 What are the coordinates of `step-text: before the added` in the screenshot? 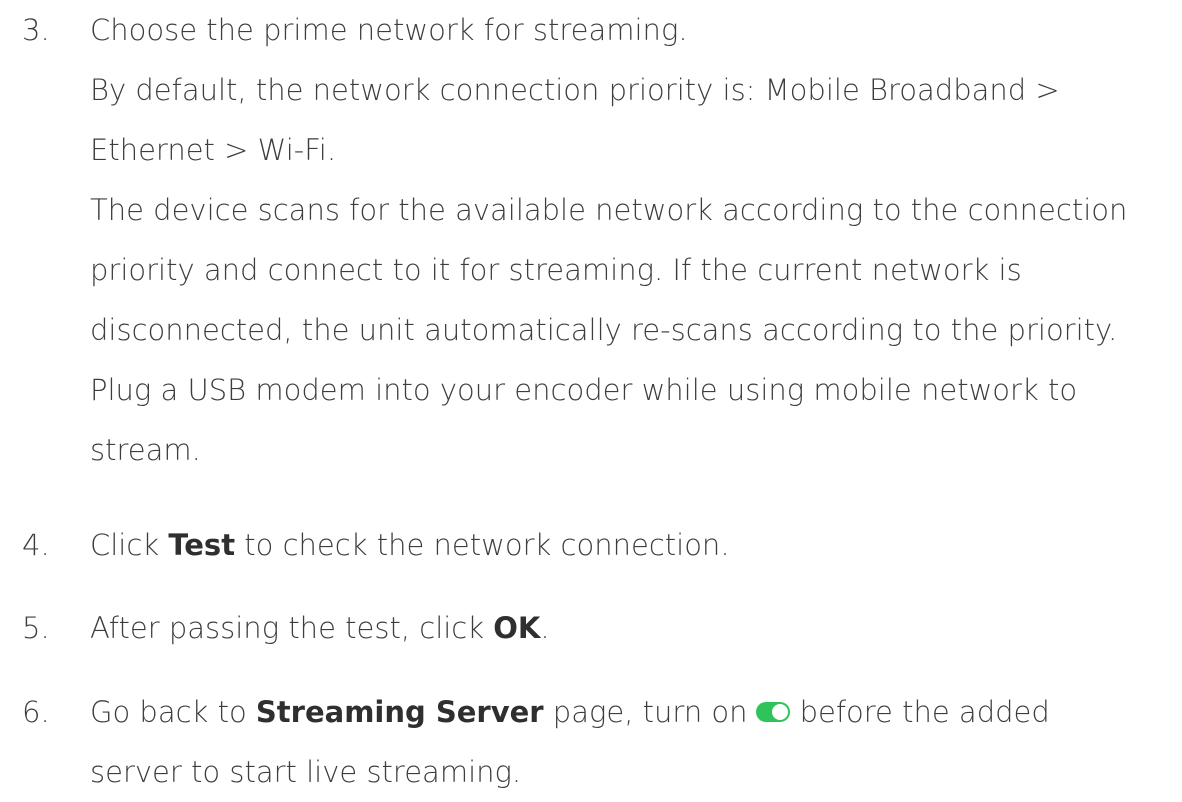 It's located at (924, 712).